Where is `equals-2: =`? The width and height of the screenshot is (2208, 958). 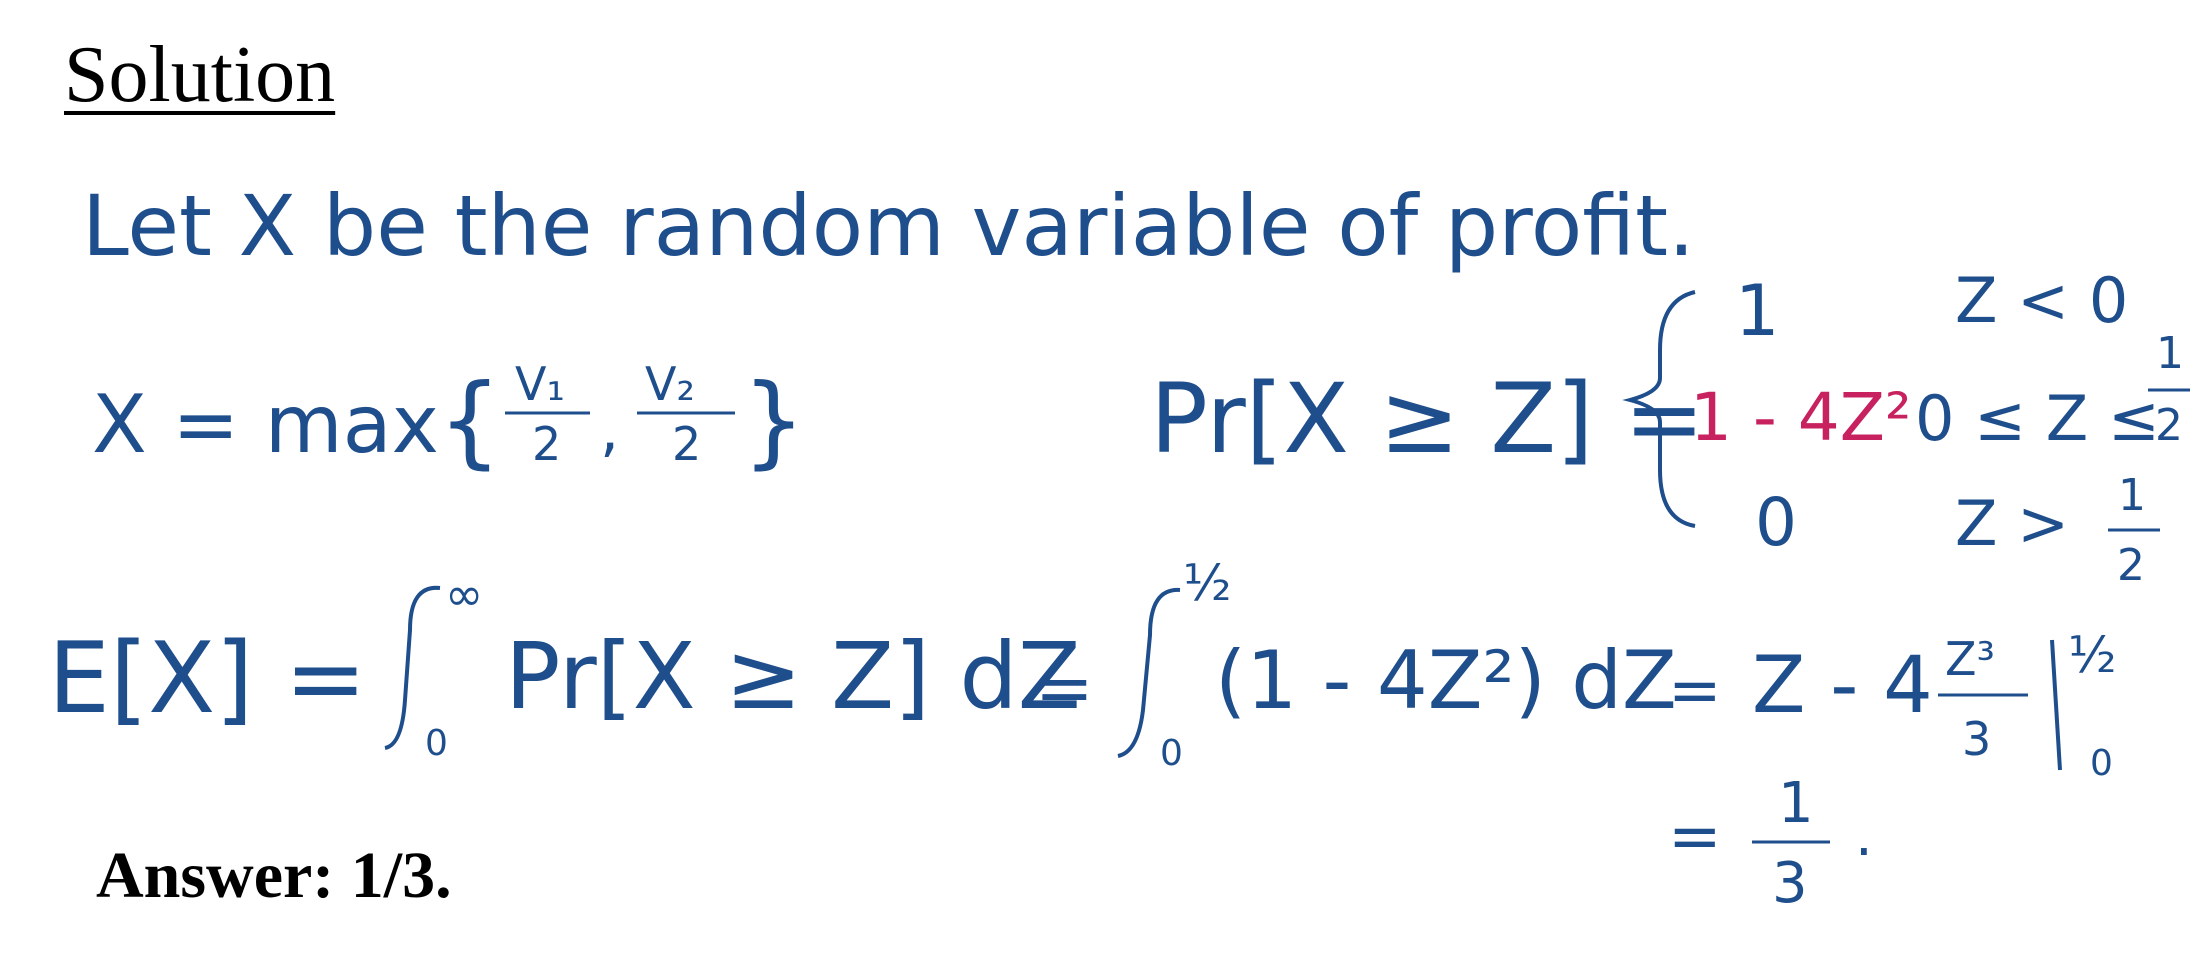
equals-2: = is located at coordinates (1695, 691).